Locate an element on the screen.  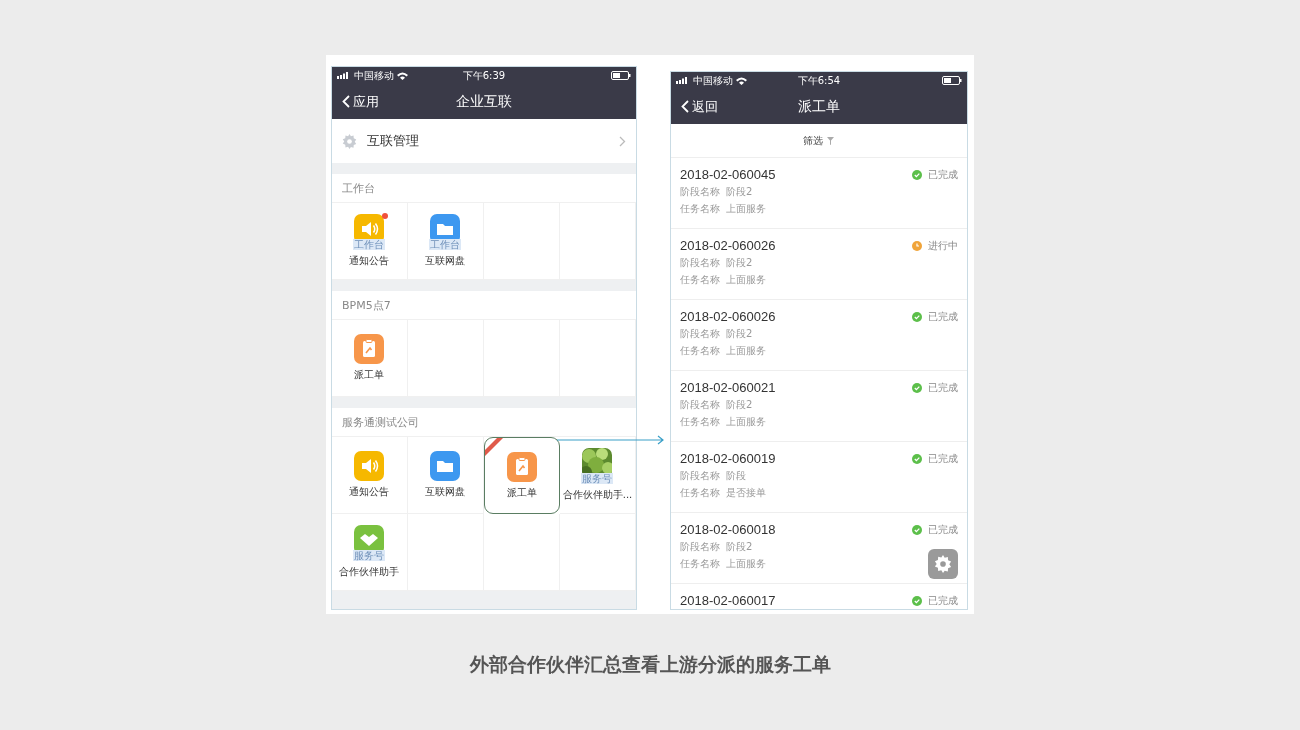
app-tile: 工作台 互联网盘 is located at coordinates (446, 241).